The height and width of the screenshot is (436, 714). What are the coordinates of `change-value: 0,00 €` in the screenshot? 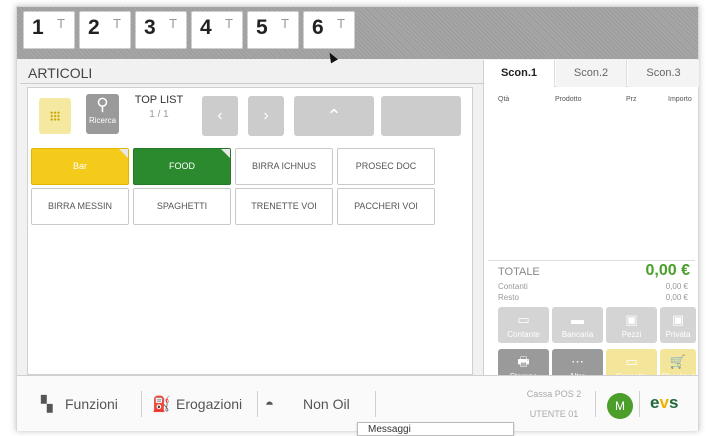 It's located at (676, 297).